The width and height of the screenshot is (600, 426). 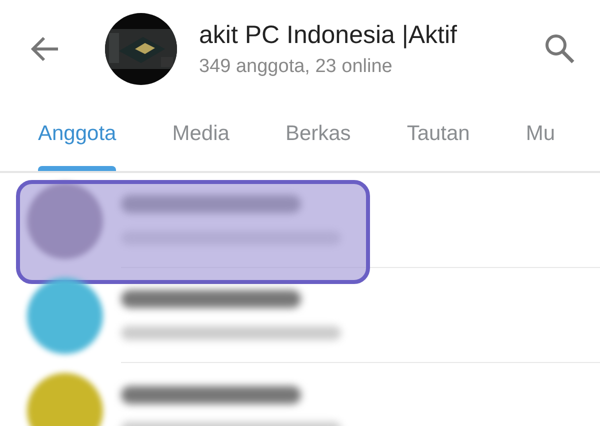 I want to click on tab: Tautan, so click(x=438, y=134).